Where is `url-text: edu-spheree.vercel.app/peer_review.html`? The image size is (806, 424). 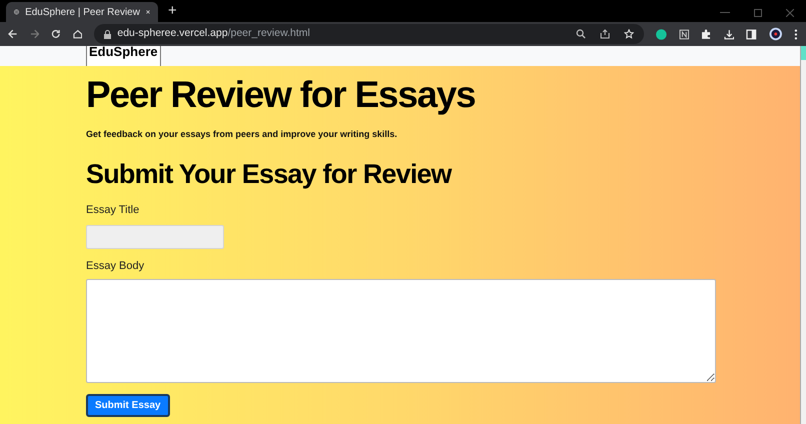
url-text: edu-spheree.vercel.app/peer_review.html is located at coordinates (214, 34).